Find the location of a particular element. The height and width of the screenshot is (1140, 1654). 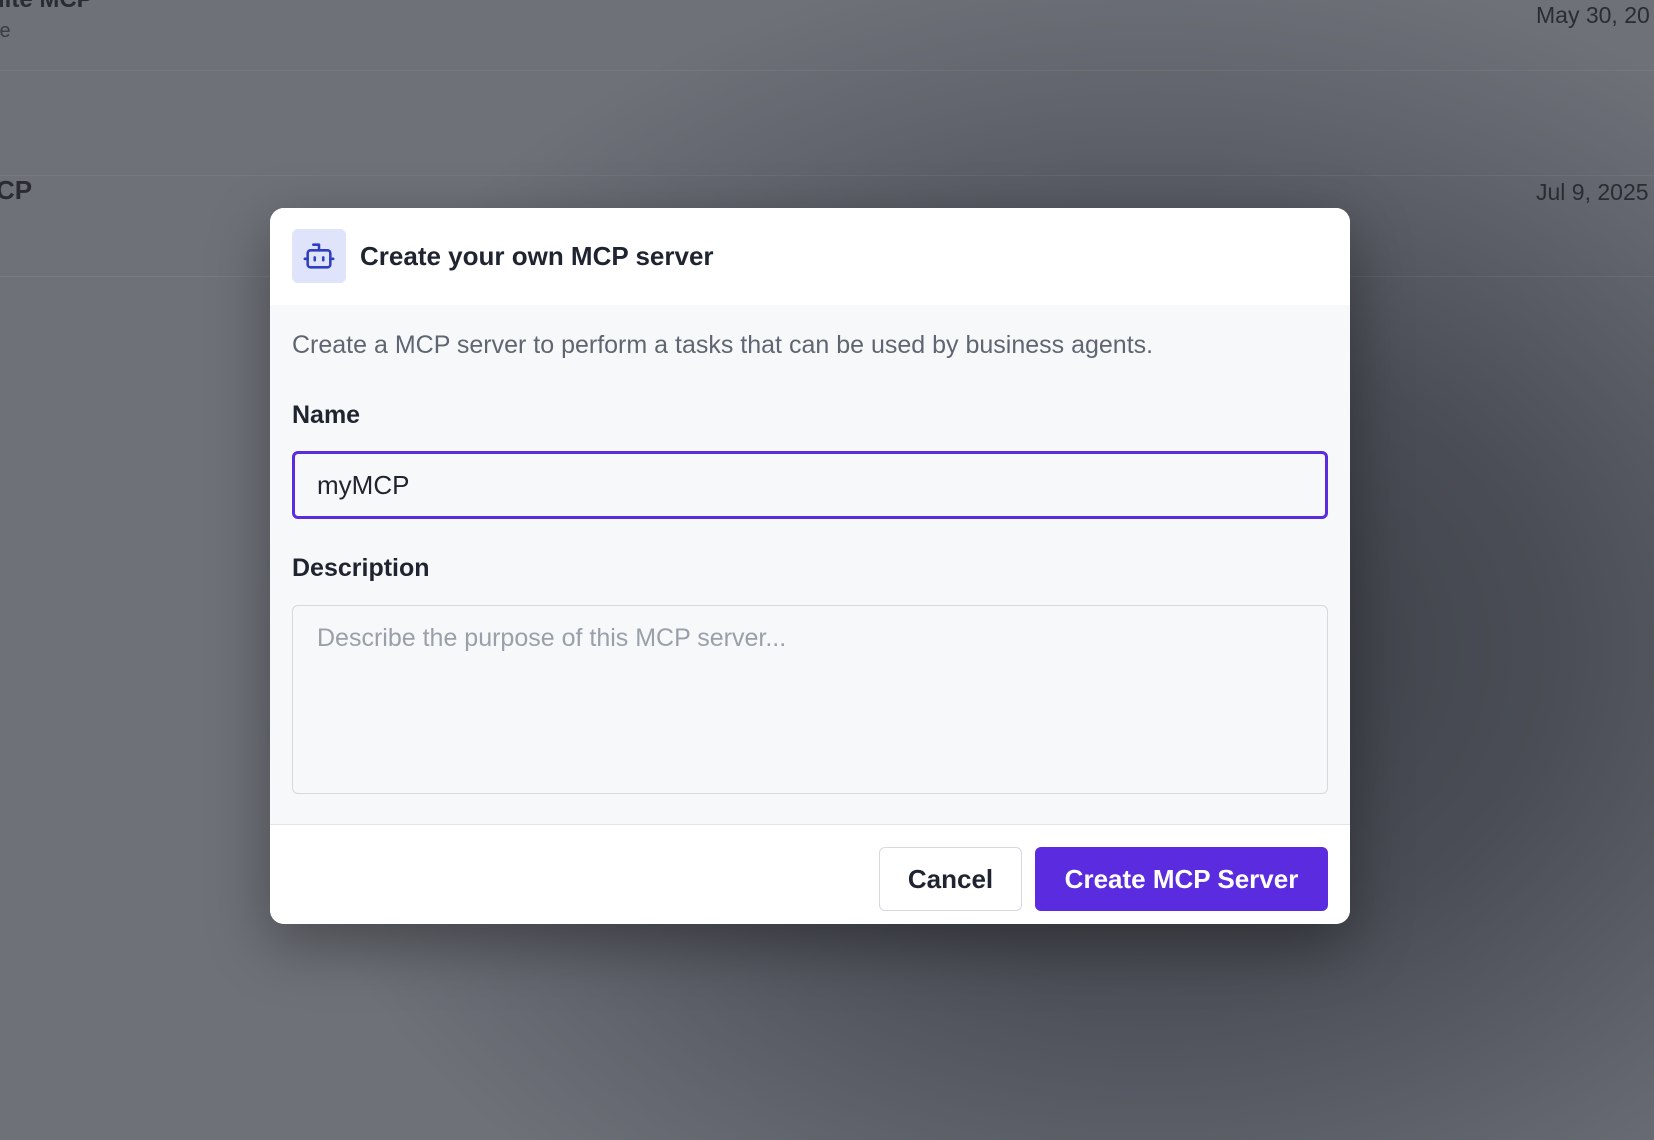

robot-icon is located at coordinates (319, 256).